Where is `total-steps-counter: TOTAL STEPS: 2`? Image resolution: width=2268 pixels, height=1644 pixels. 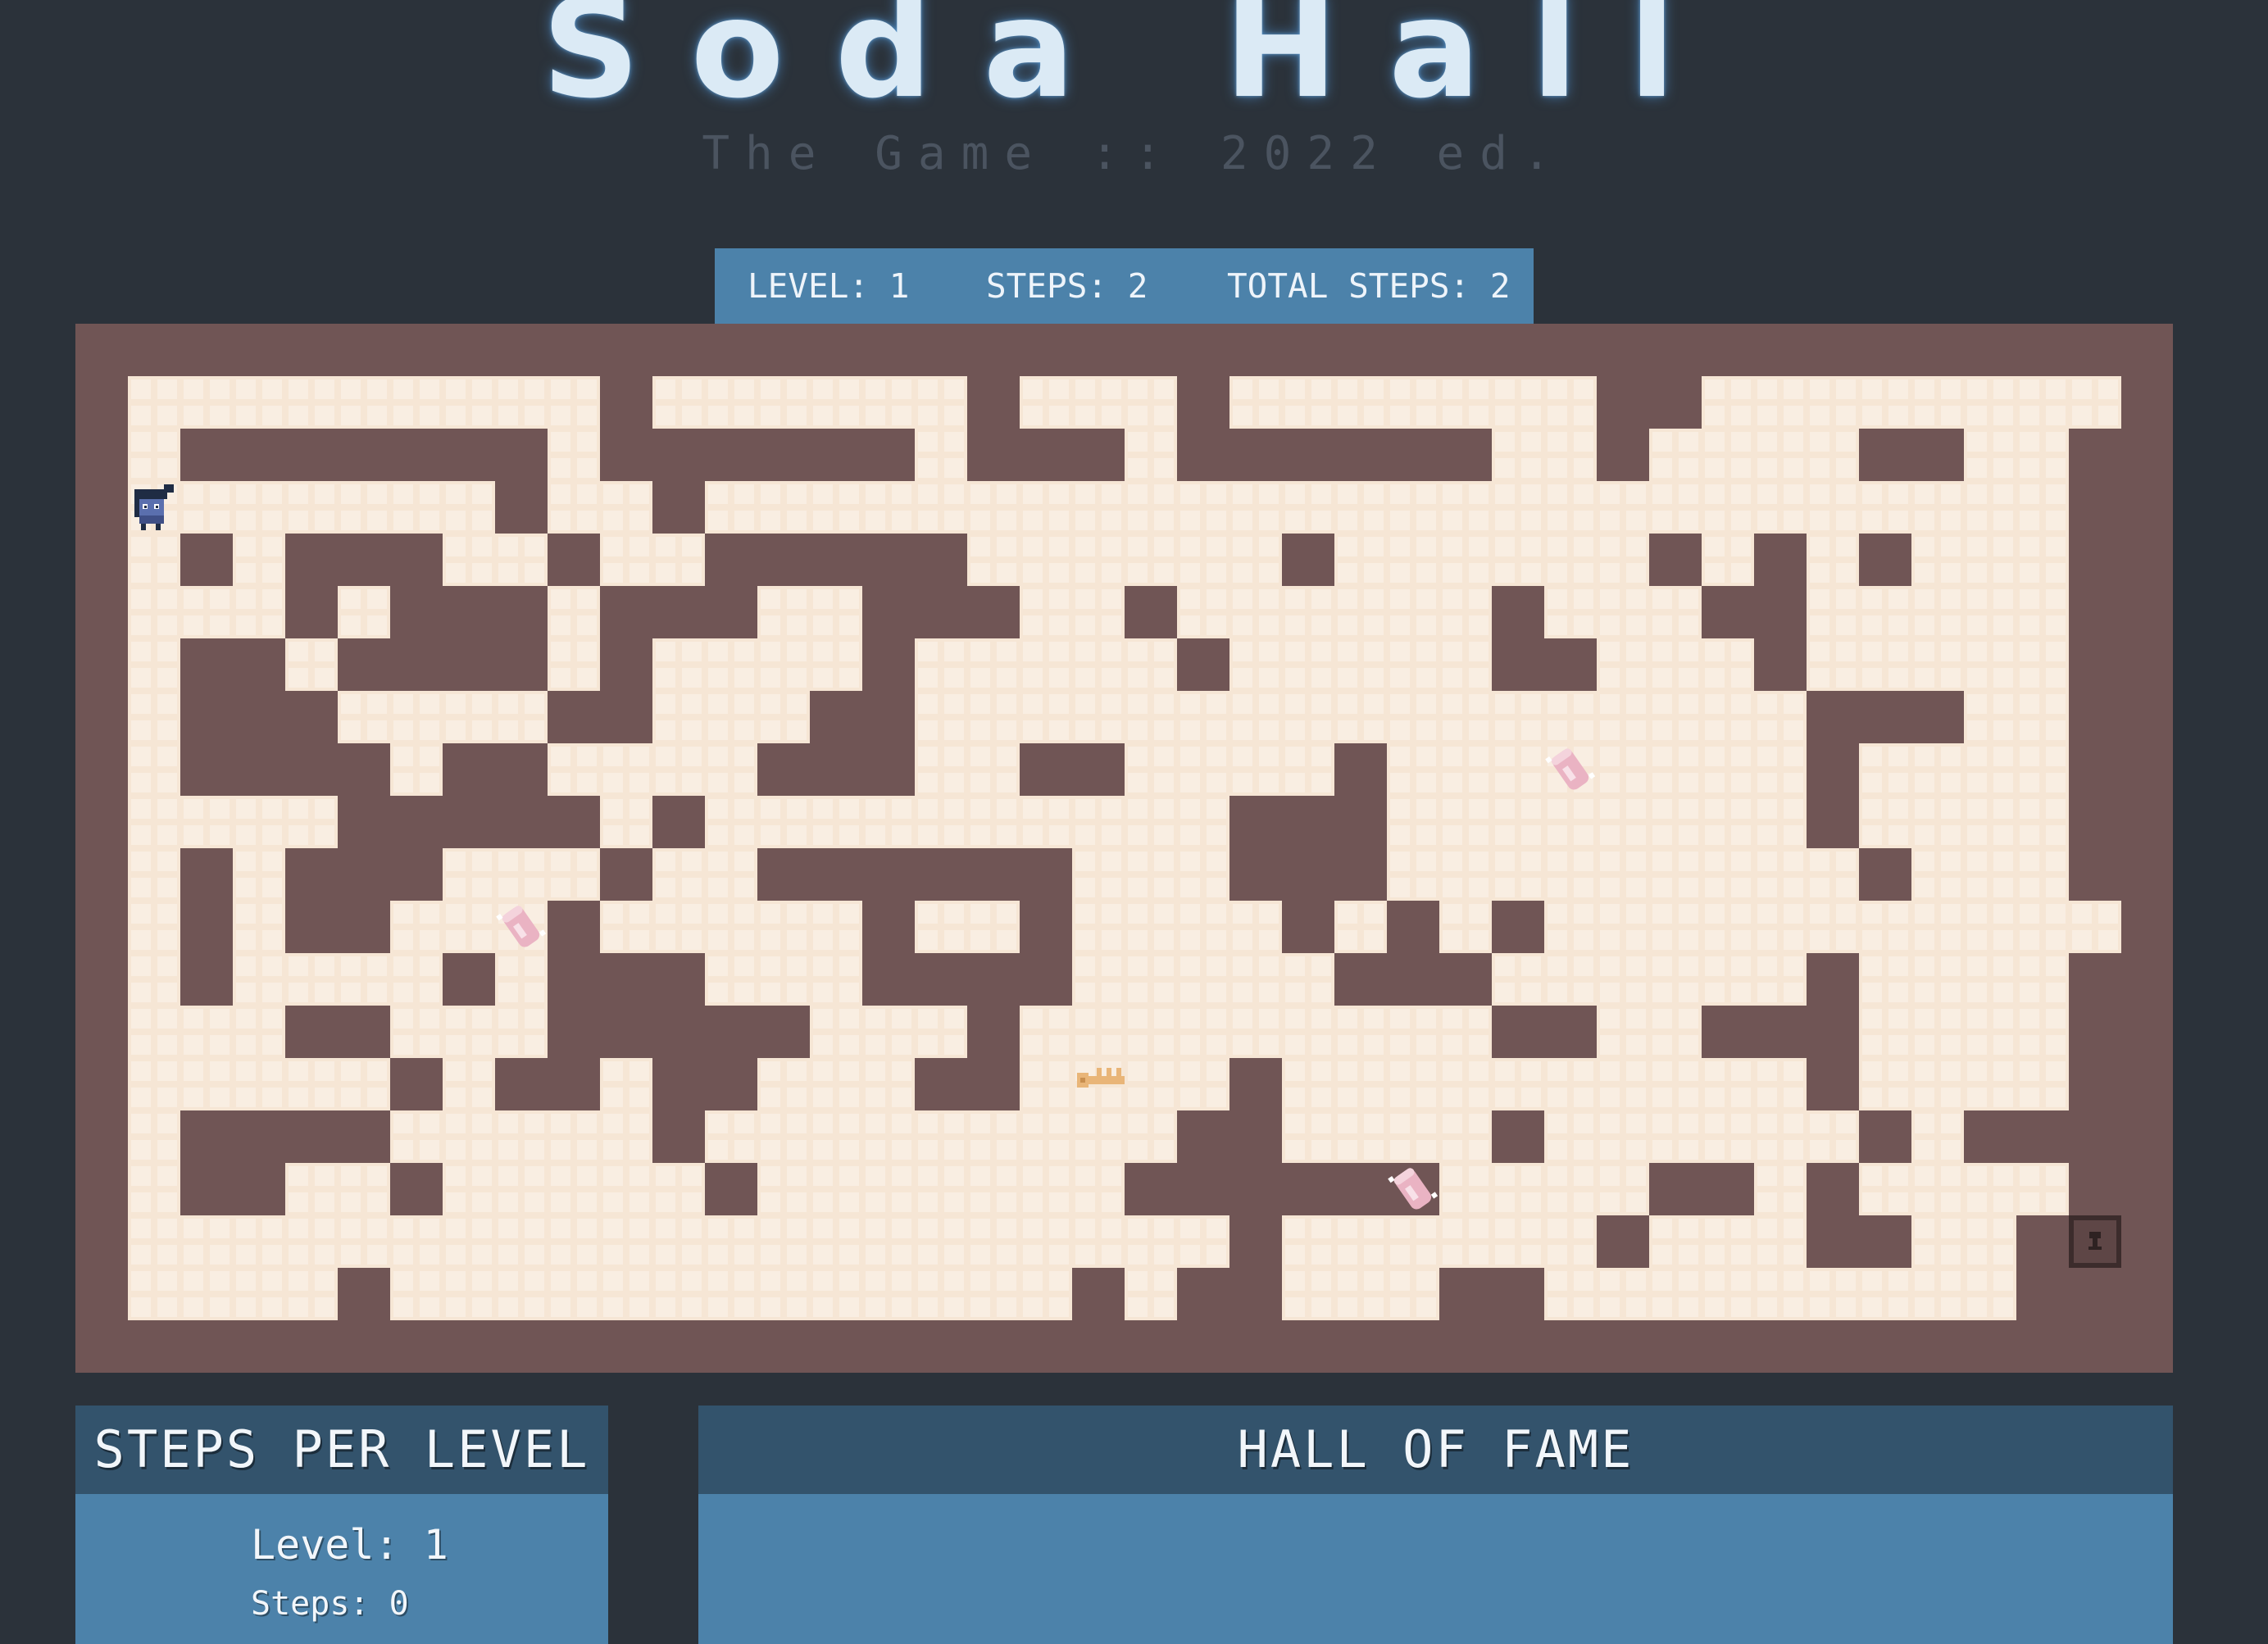 total-steps-counter: TOTAL STEPS: 2 is located at coordinates (1369, 286).